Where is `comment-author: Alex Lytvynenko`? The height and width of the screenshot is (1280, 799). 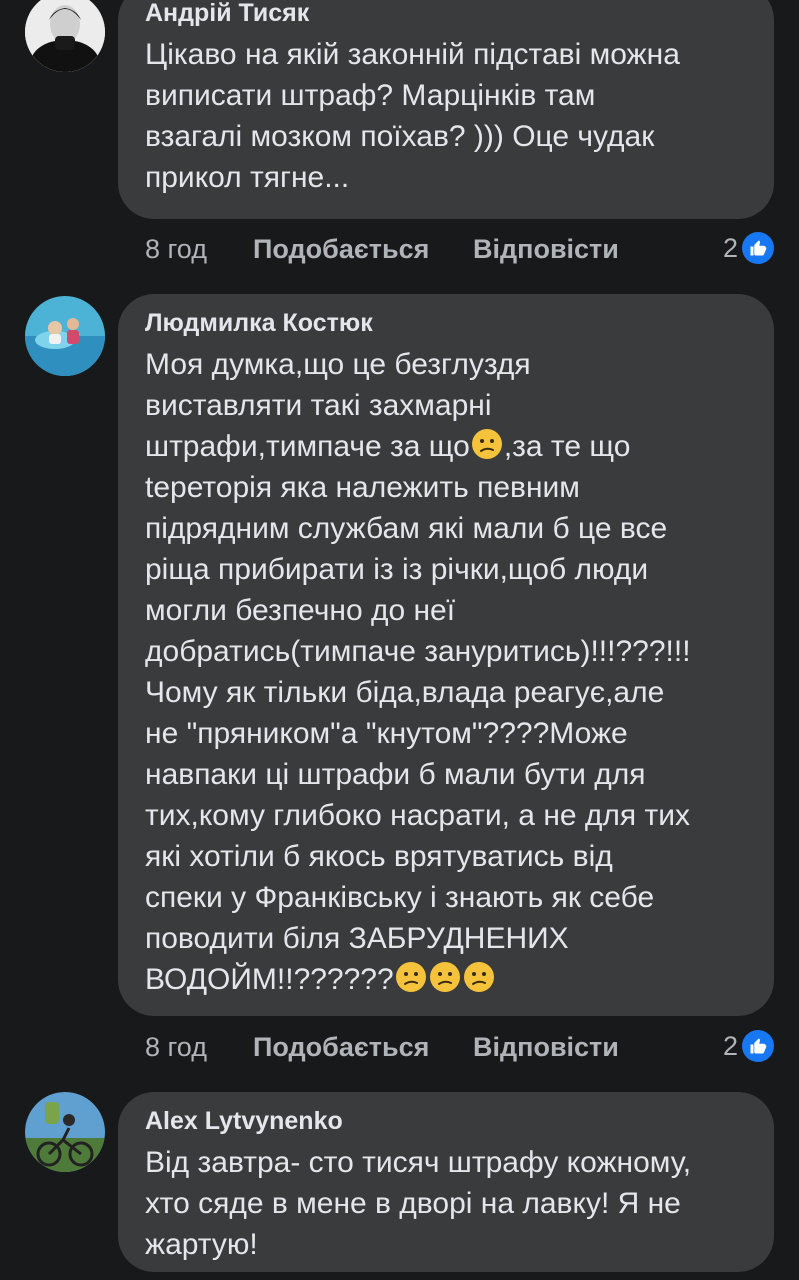
comment-author: Alex Lytvynenko is located at coordinates (446, 1121).